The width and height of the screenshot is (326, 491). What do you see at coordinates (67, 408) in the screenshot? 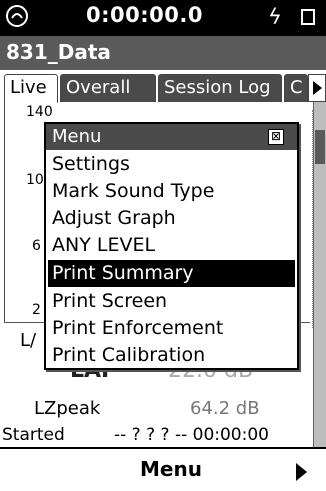
I see `lzpeak-label: LZpeak` at bounding box center [67, 408].